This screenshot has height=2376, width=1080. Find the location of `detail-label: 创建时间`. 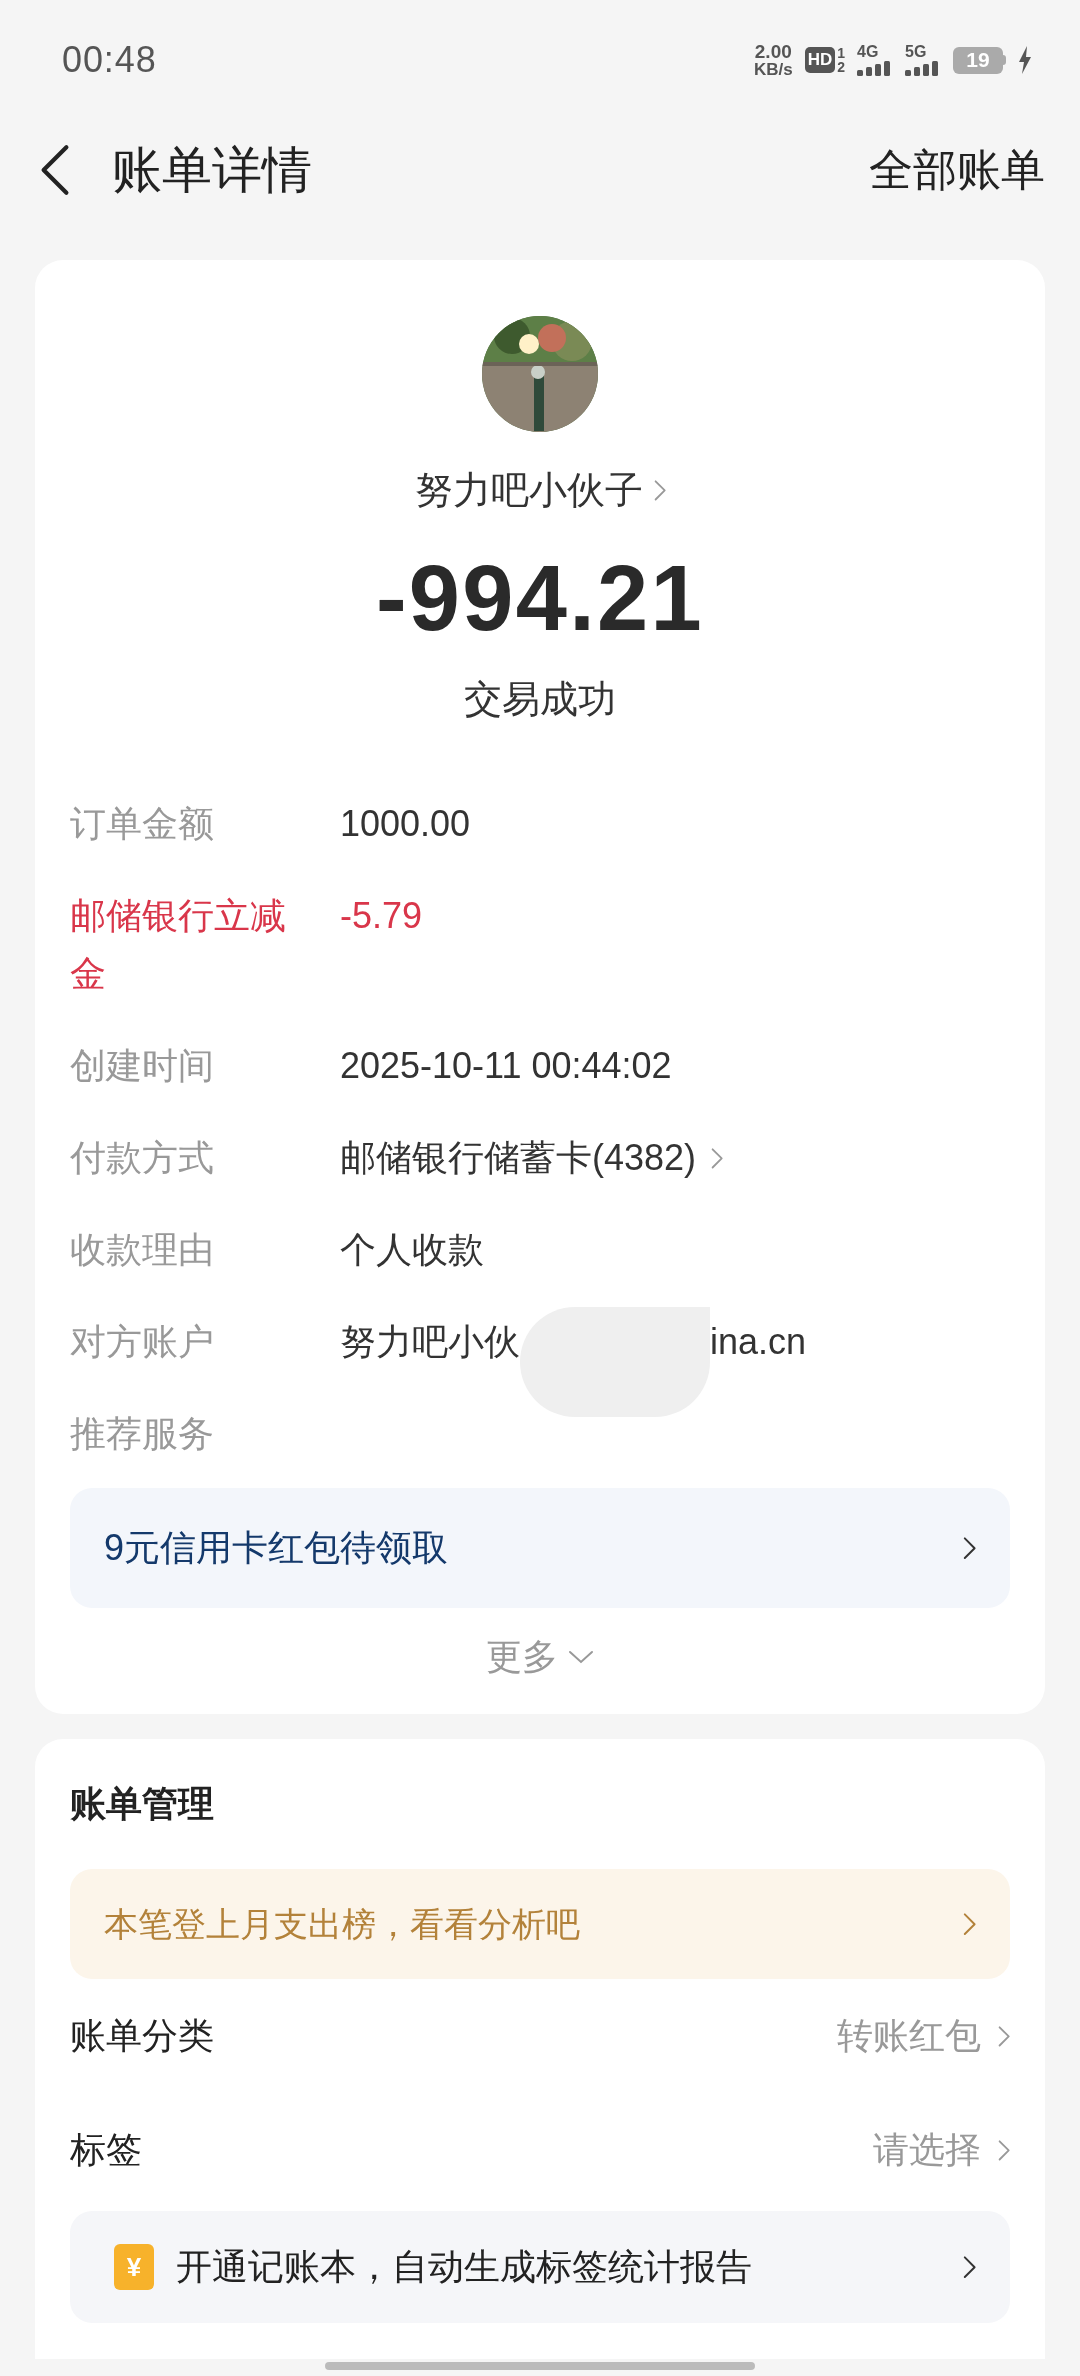

detail-label: 创建时间 is located at coordinates (142, 1066).